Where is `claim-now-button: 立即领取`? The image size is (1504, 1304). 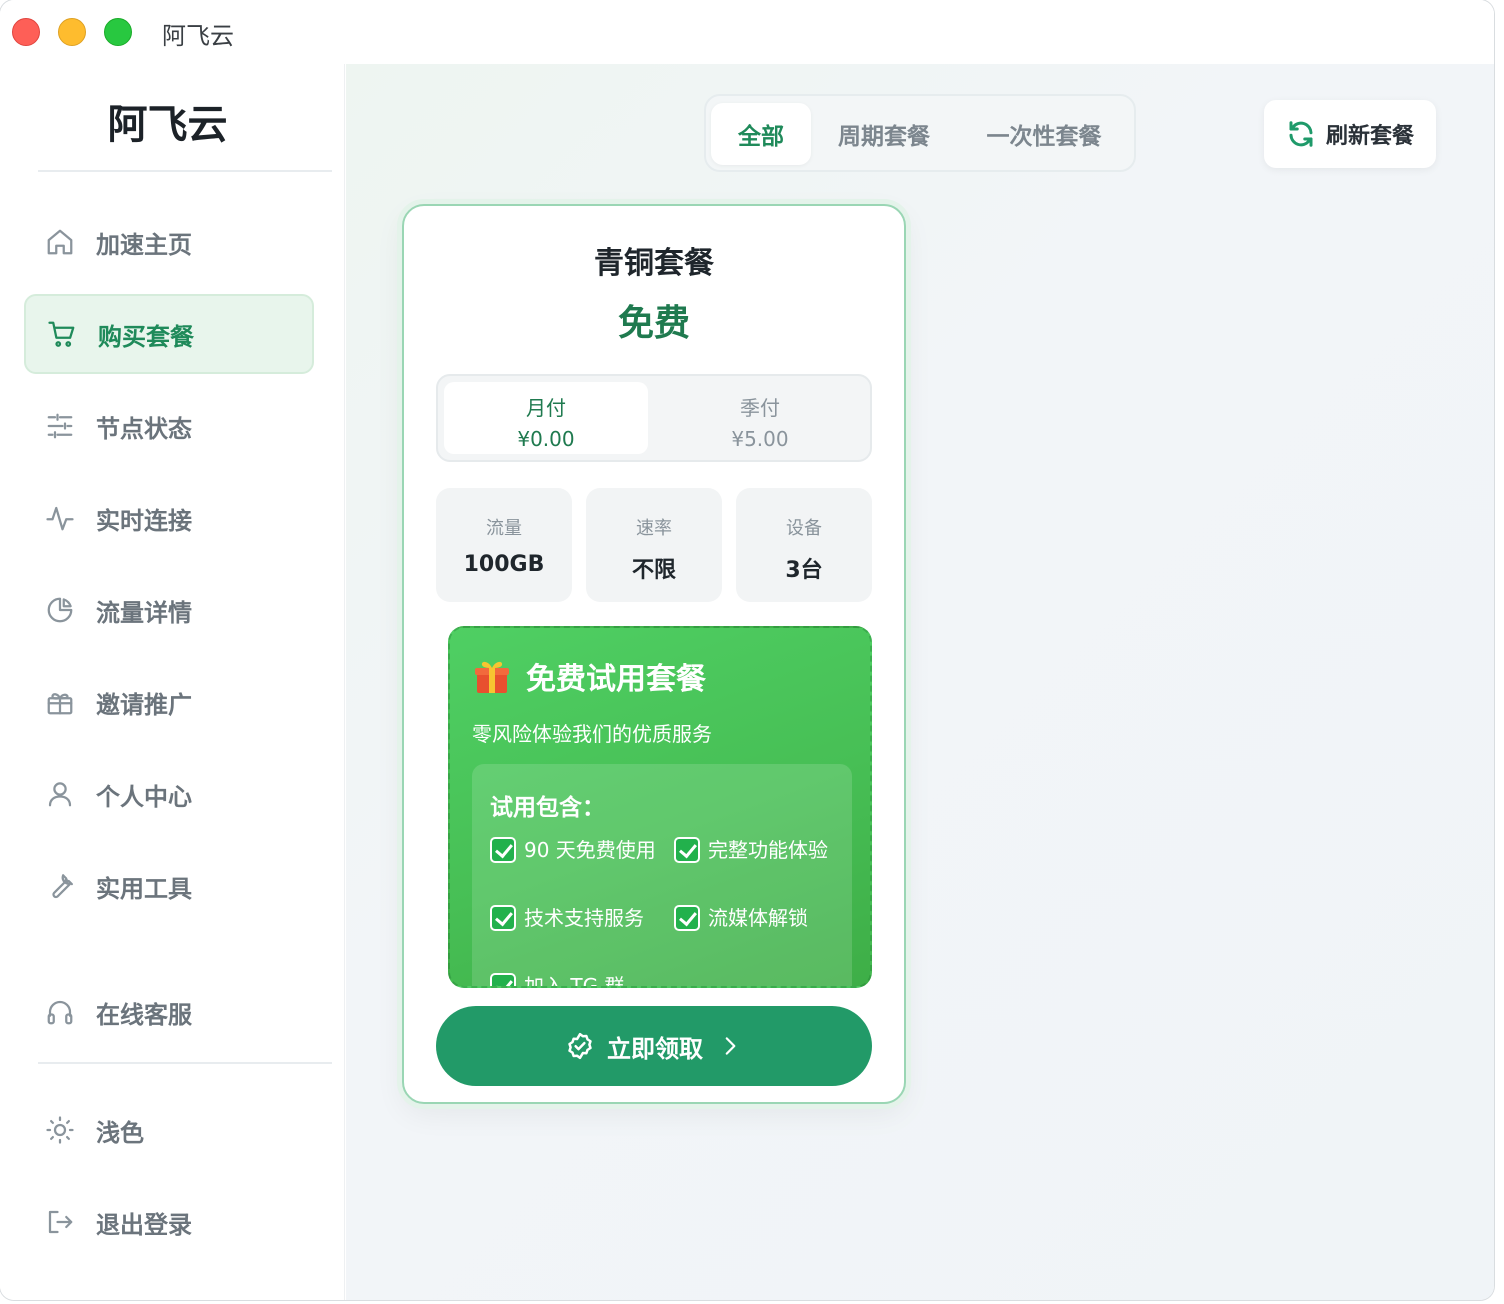
claim-now-button: 立即领取 is located at coordinates (654, 1046).